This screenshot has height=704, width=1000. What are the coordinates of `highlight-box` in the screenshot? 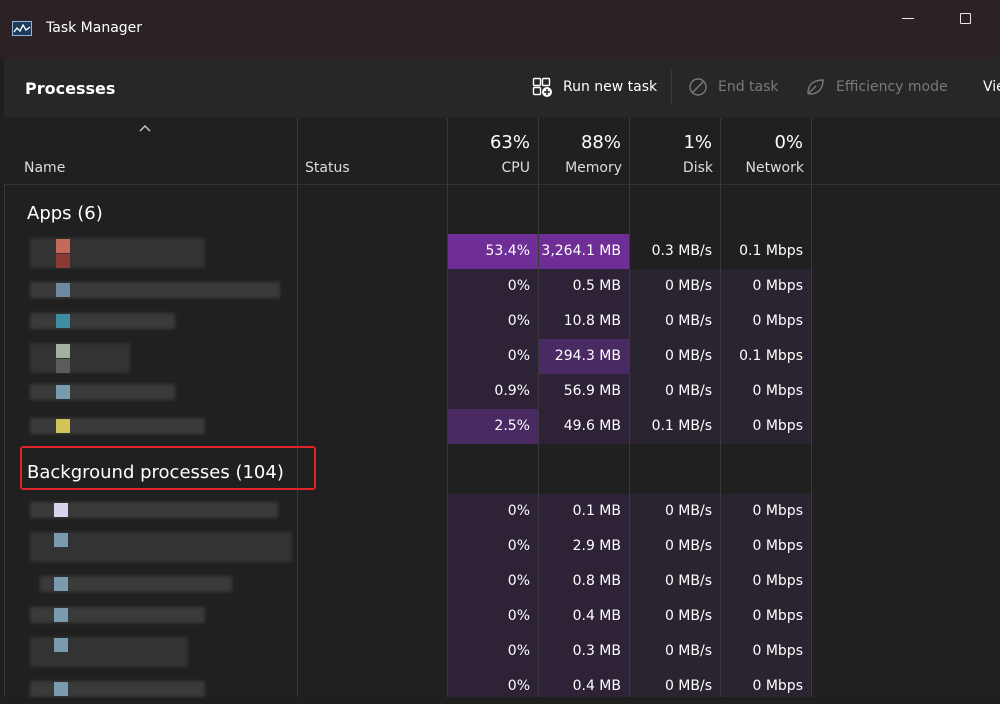 It's located at (168, 468).